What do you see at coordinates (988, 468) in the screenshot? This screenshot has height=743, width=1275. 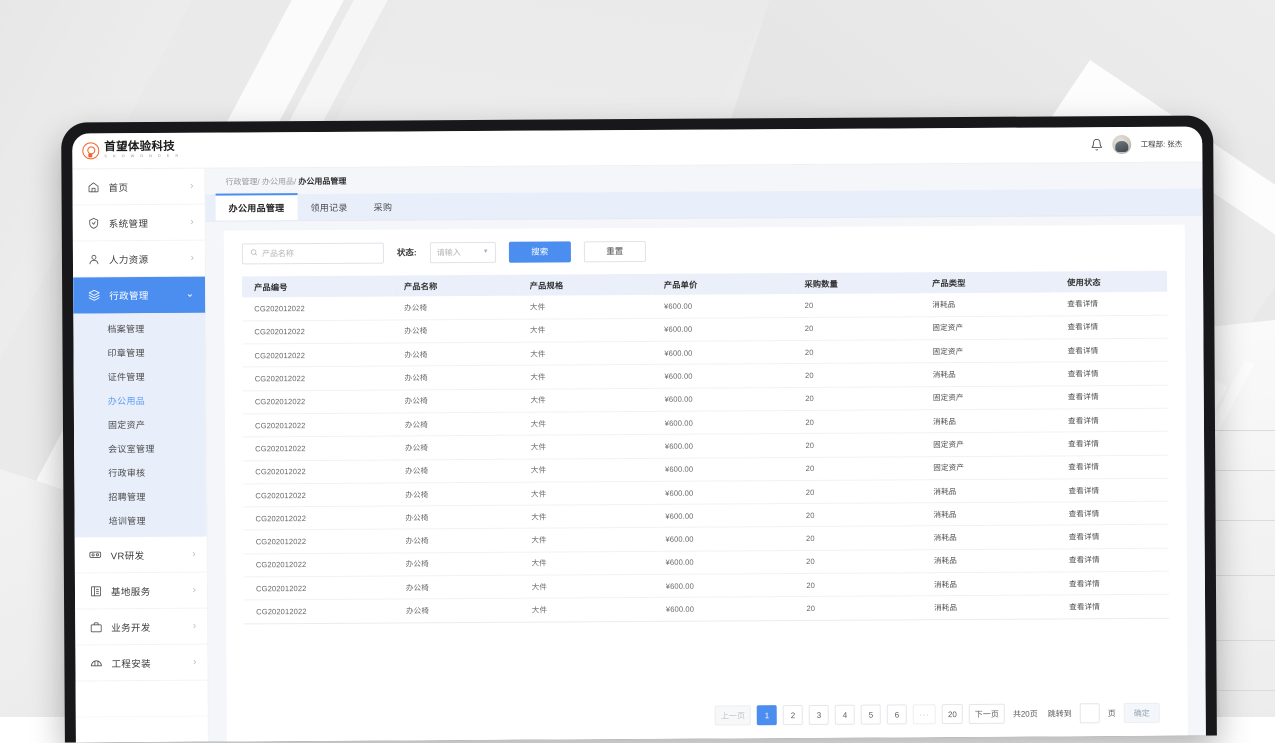 I see `cell-product-type: 固定资产` at bounding box center [988, 468].